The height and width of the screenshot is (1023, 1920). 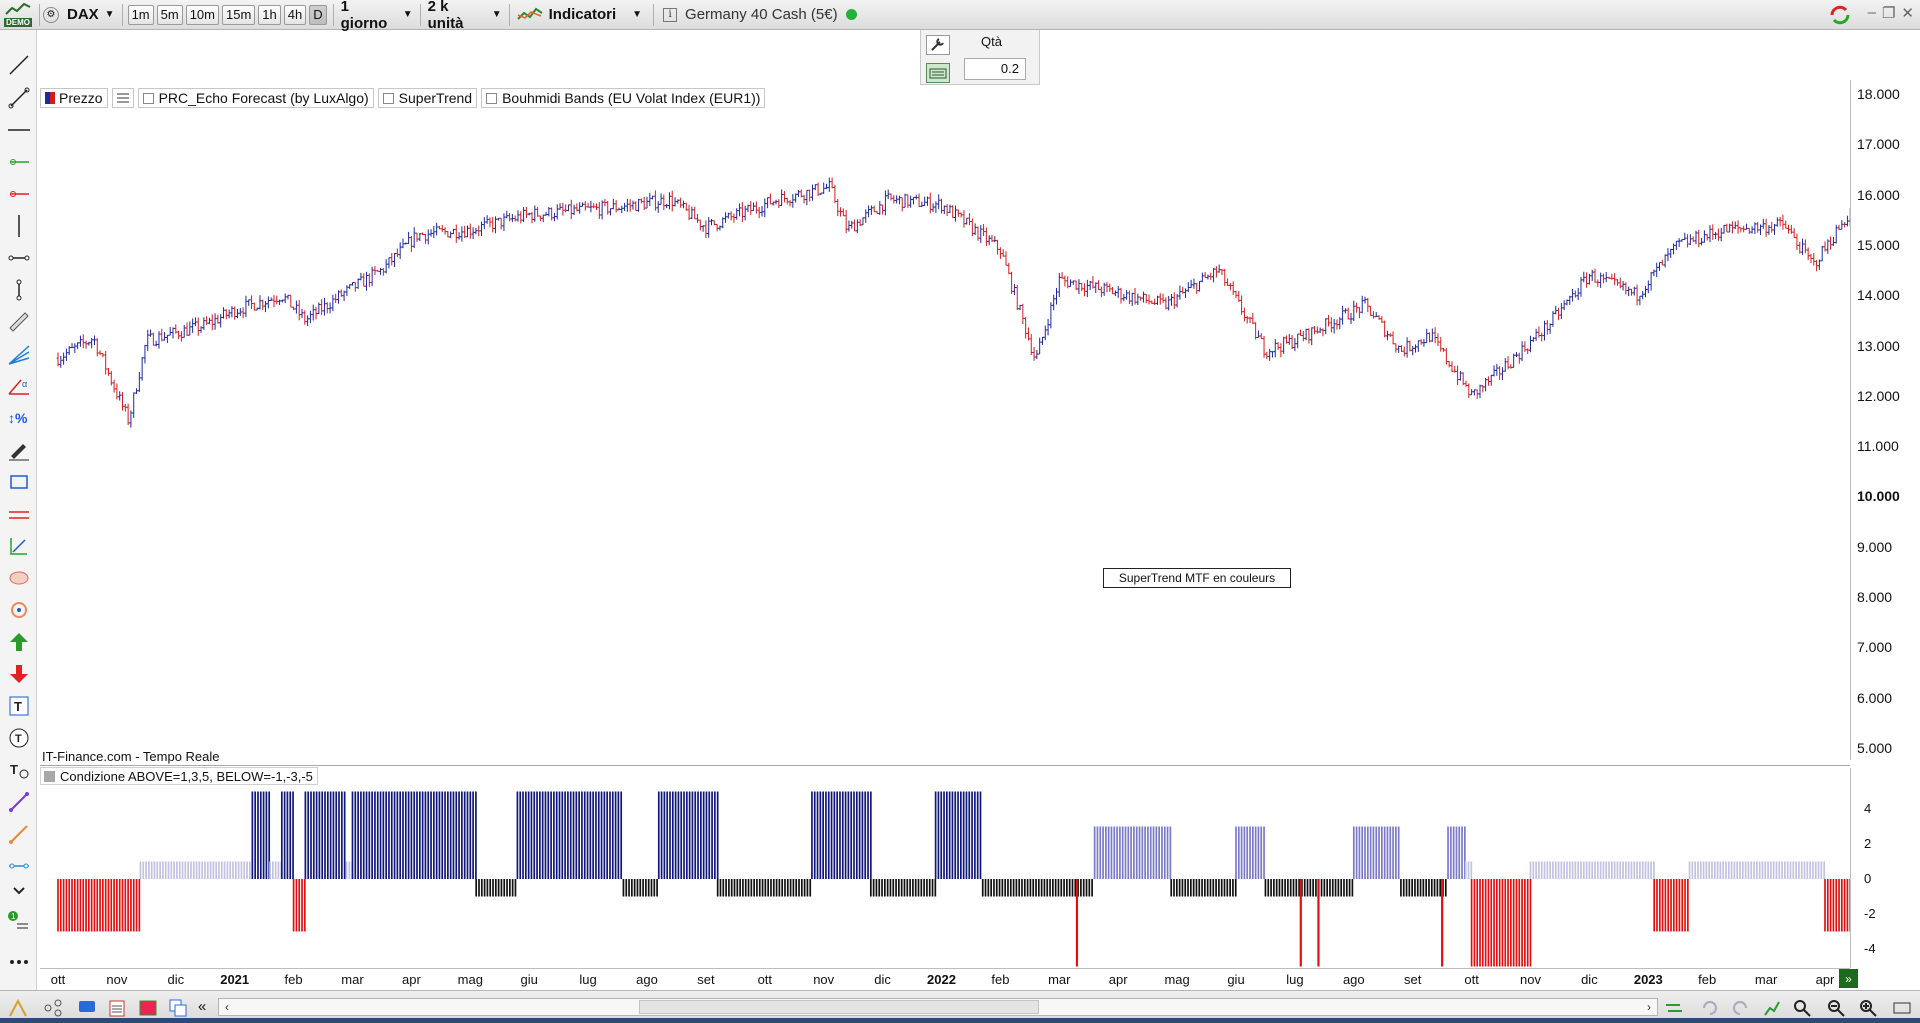 I want to click on chat-icon, so click(x=87, y=1008).